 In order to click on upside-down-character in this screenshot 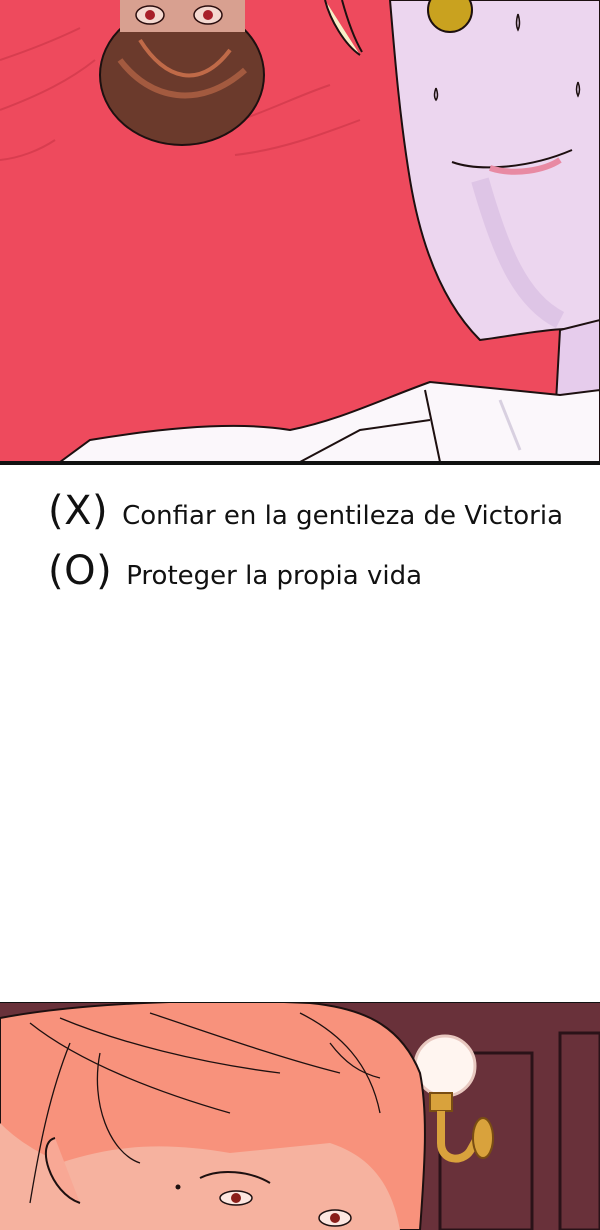, I will do `click(182, 73)`.